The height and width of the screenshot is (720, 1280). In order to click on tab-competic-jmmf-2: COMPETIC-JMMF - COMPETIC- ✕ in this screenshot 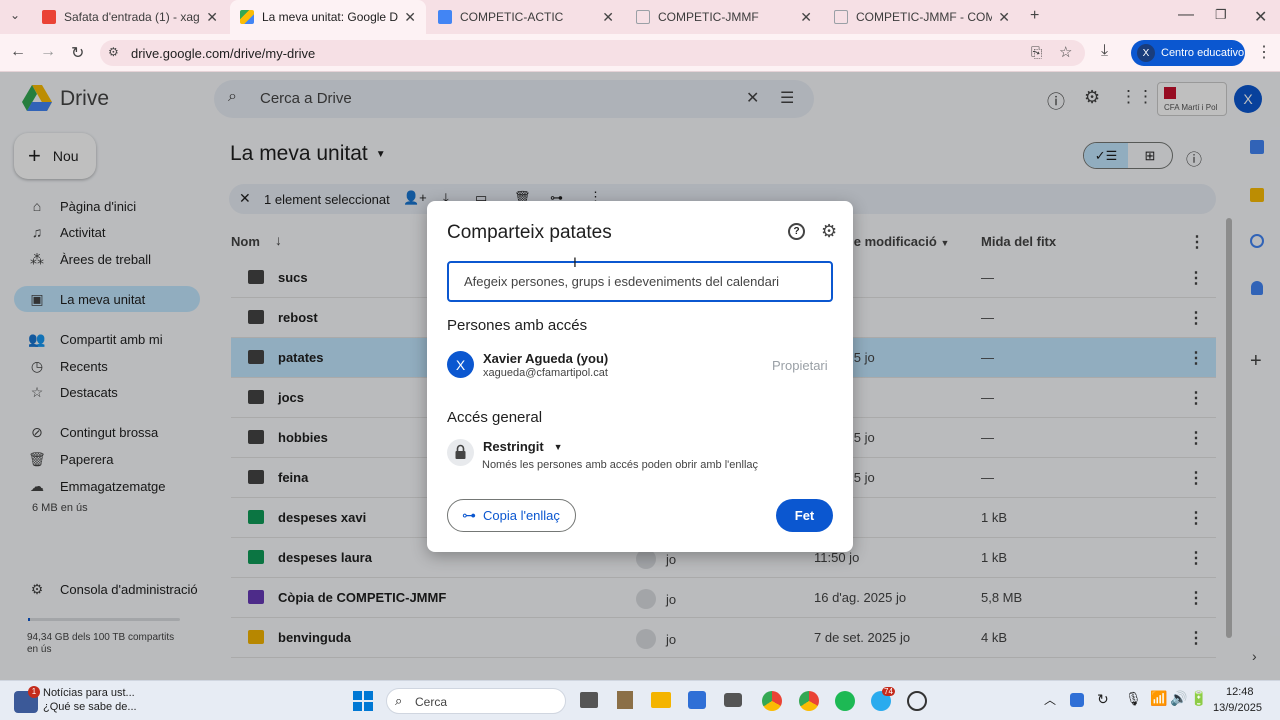, I will do `click(922, 17)`.